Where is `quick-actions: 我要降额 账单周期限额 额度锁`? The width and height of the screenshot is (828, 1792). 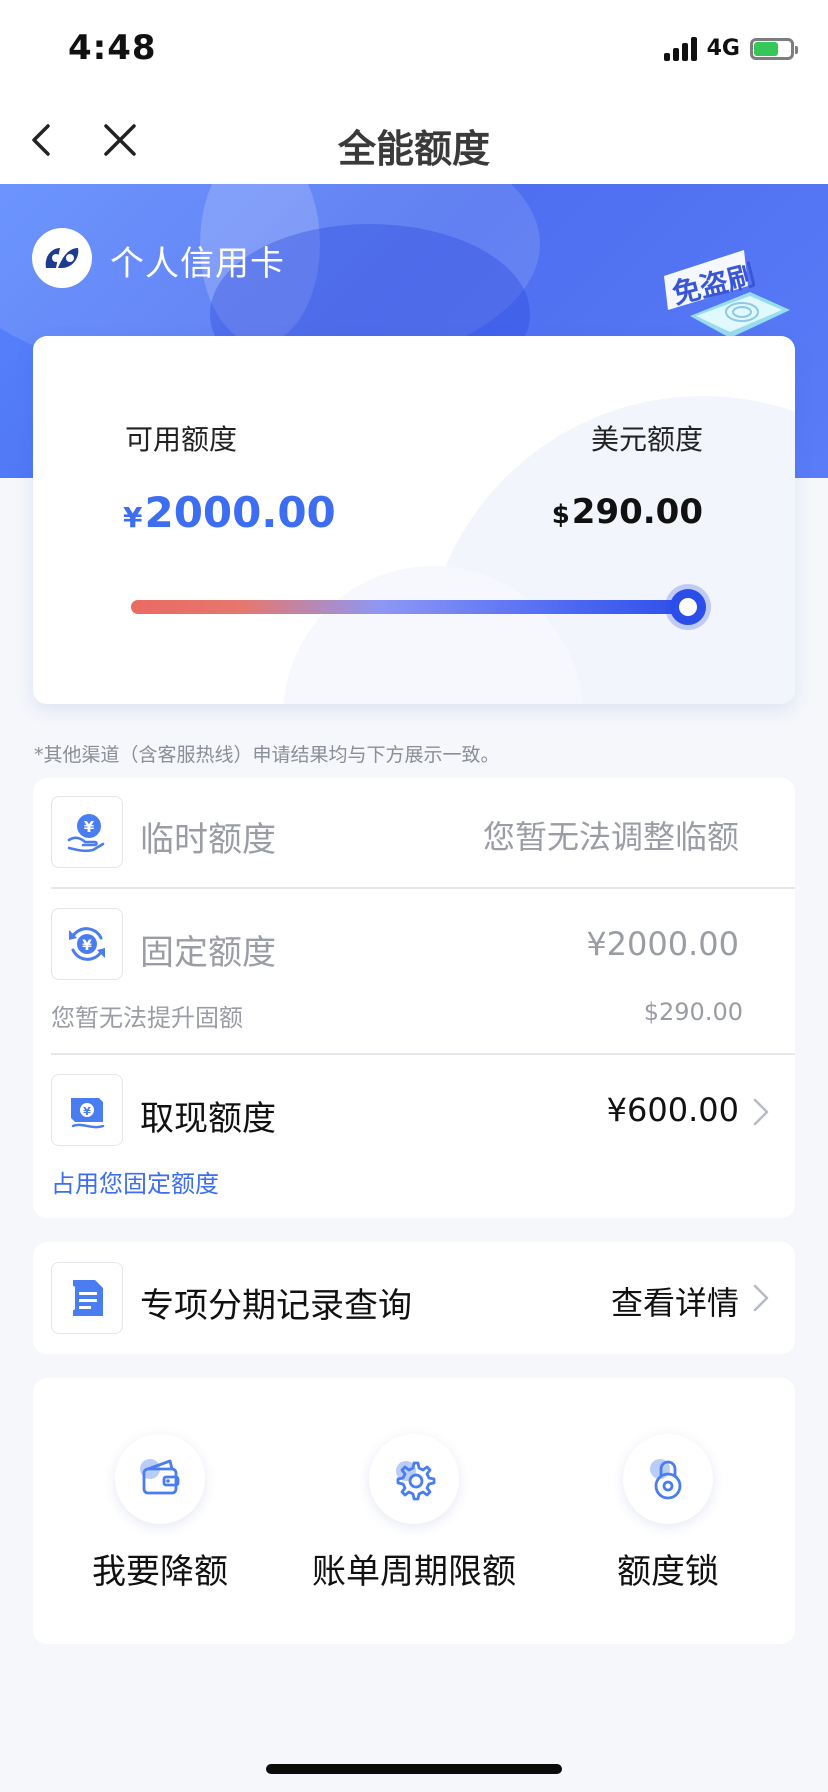 quick-actions: 我要降额 账单周期限额 额度锁 is located at coordinates (414, 1511).